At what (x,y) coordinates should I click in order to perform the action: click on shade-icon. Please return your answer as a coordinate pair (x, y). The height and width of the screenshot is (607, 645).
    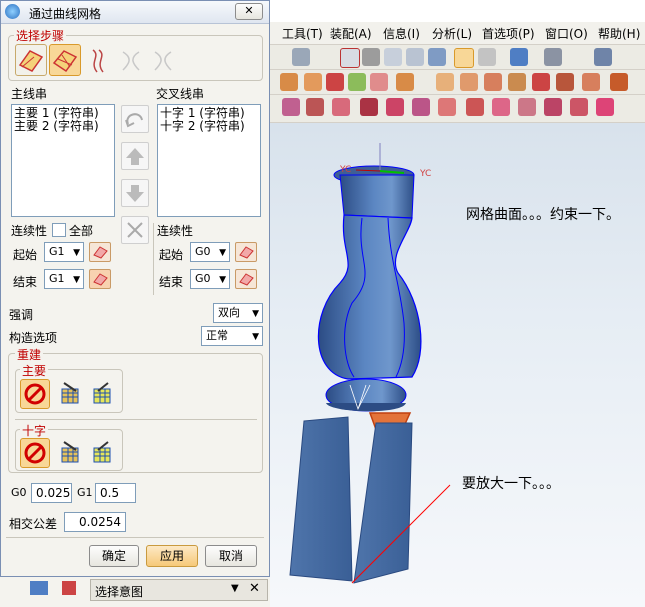
    Looking at the image, I should click on (371, 57).